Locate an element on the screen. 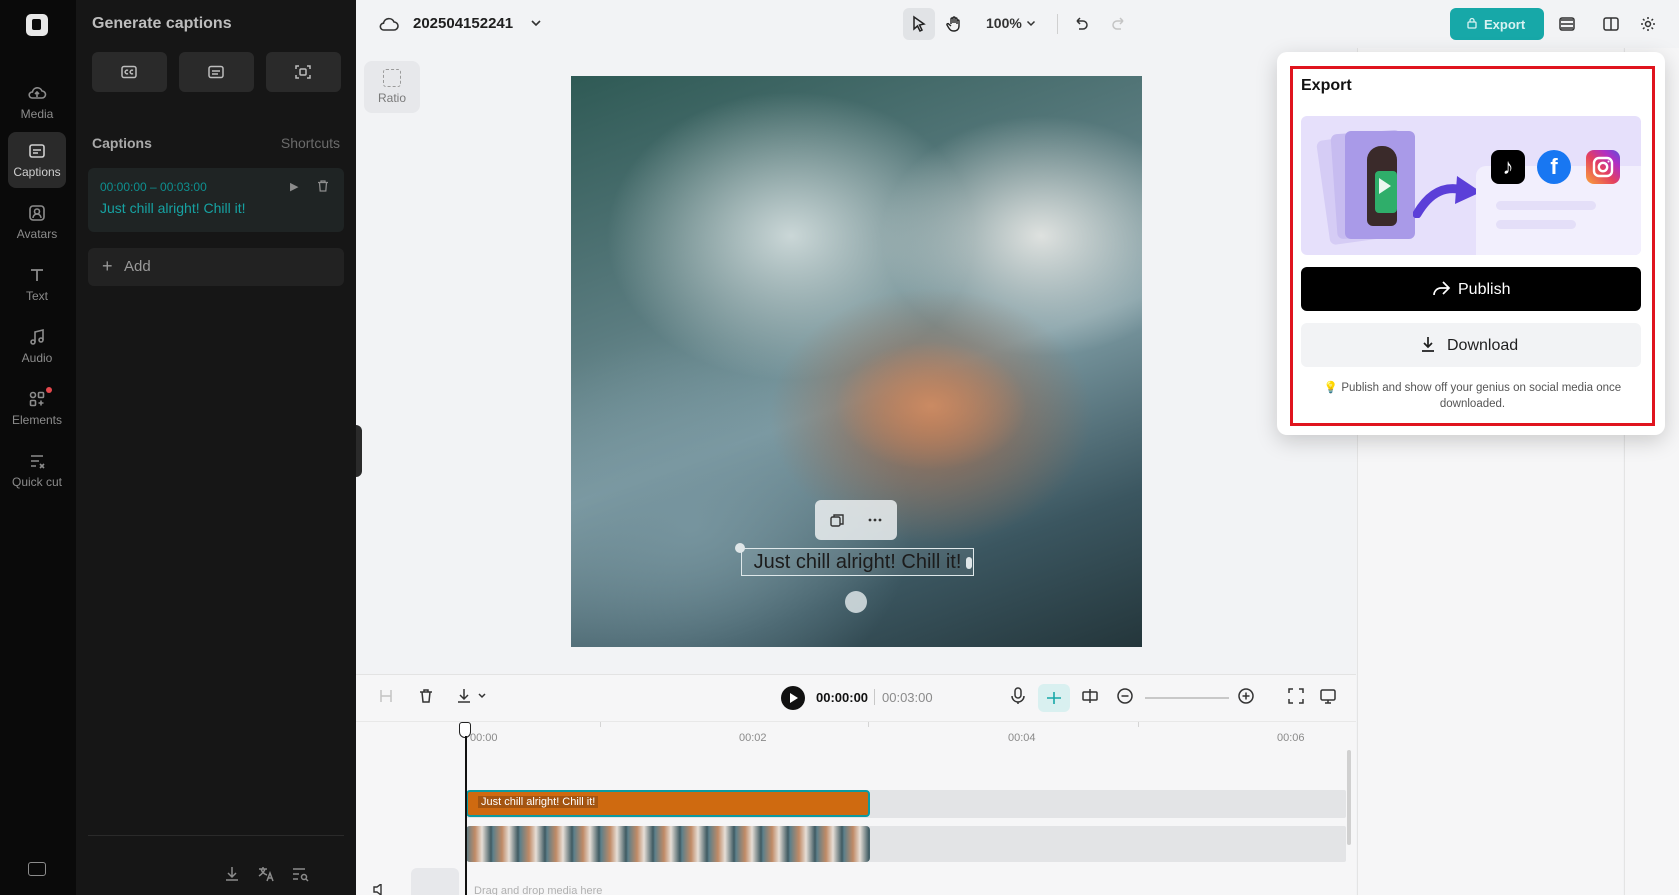  download-button-label: Download is located at coordinates (1483, 345).